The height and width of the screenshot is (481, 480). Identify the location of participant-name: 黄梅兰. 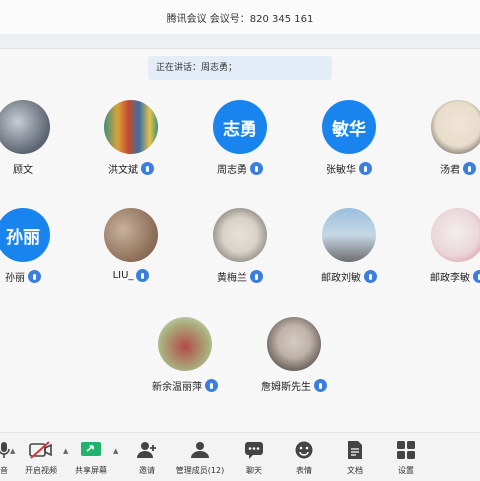
(232, 278).